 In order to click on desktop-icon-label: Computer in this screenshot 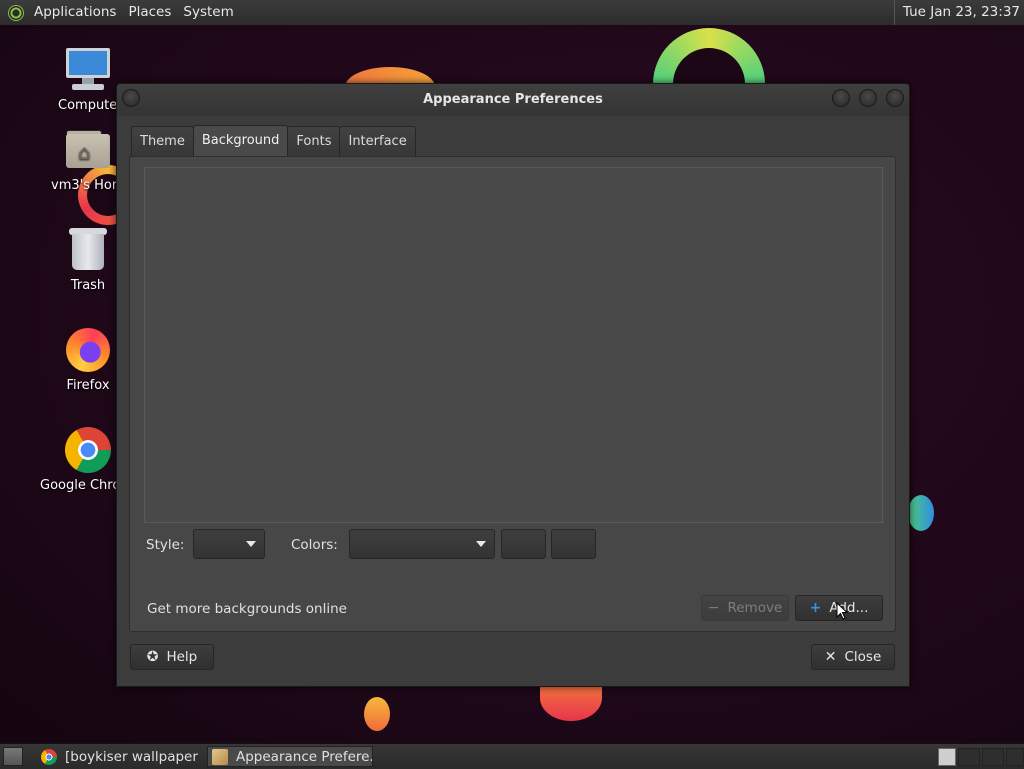, I will do `click(89, 105)`.